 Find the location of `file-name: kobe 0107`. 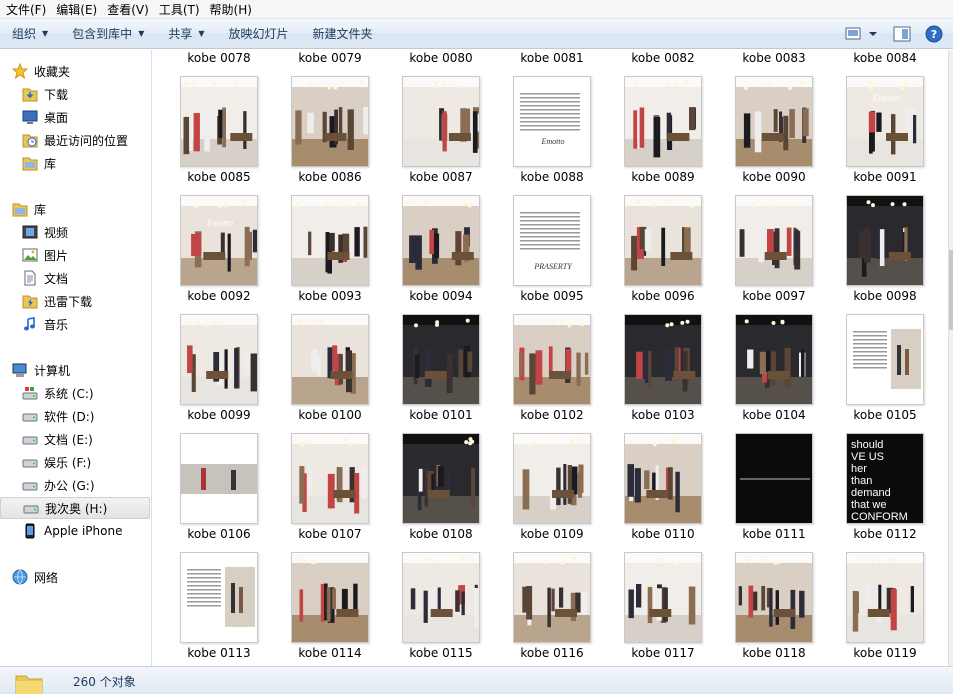

file-name: kobe 0107 is located at coordinates (330, 534).